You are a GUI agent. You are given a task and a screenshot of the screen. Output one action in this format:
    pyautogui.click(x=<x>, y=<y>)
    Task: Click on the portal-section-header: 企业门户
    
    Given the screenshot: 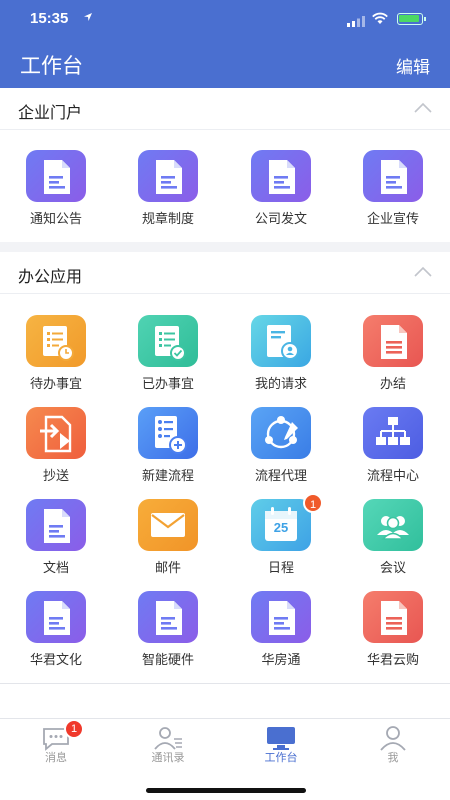 What is the action you would take?
    pyautogui.click(x=225, y=109)
    